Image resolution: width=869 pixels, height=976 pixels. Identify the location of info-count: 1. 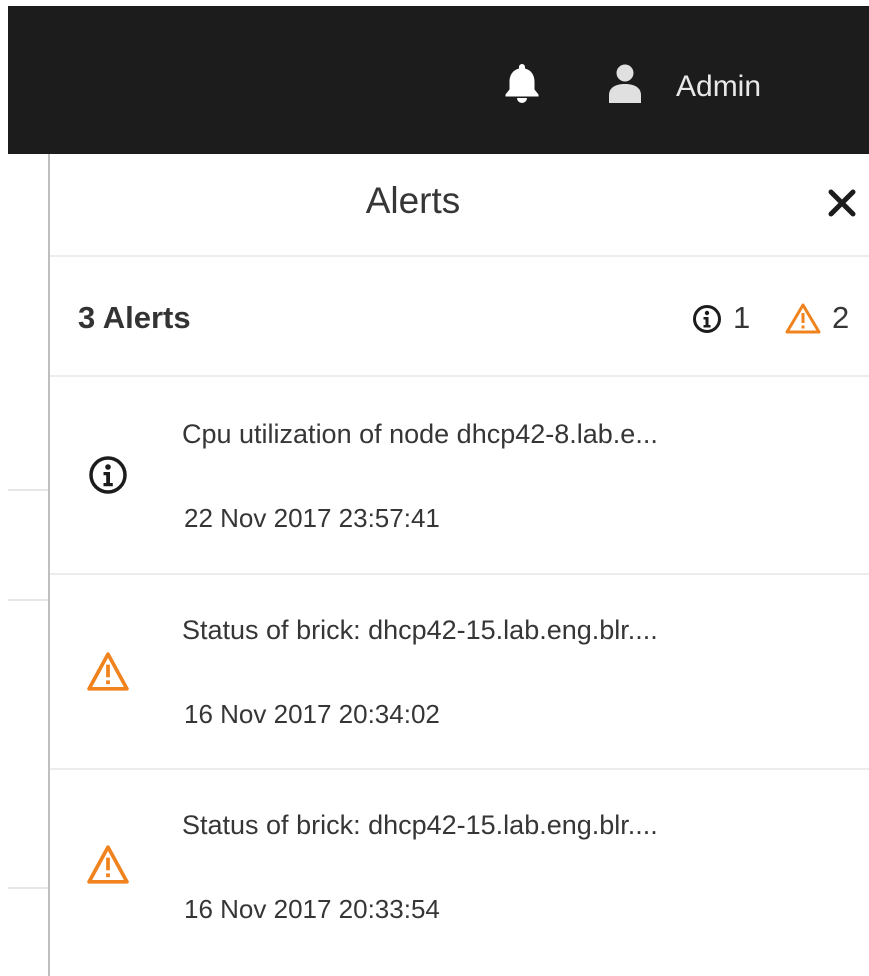
(742, 317).